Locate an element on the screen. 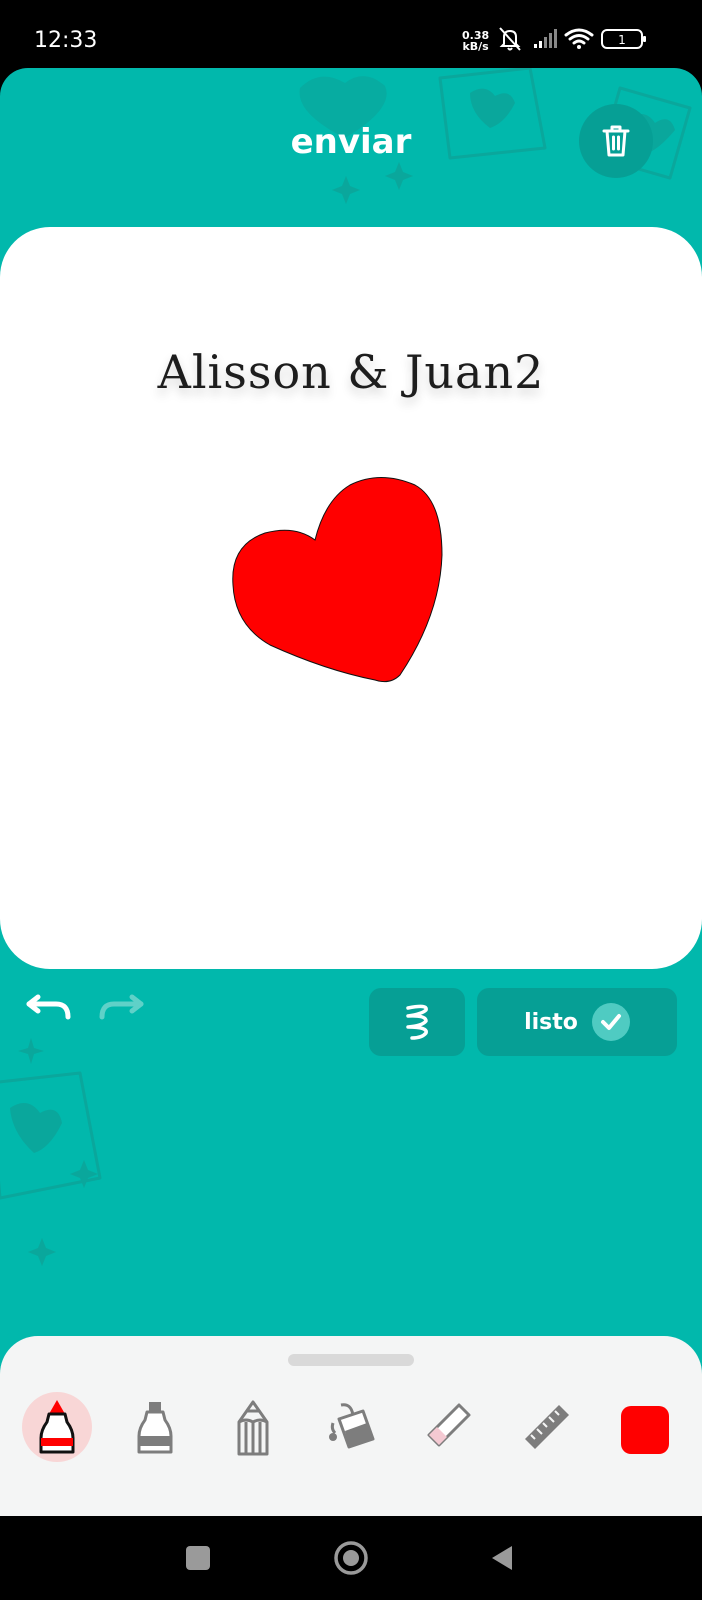 This screenshot has height=1600, width=702. tool-bottle is located at coordinates (155, 1427).